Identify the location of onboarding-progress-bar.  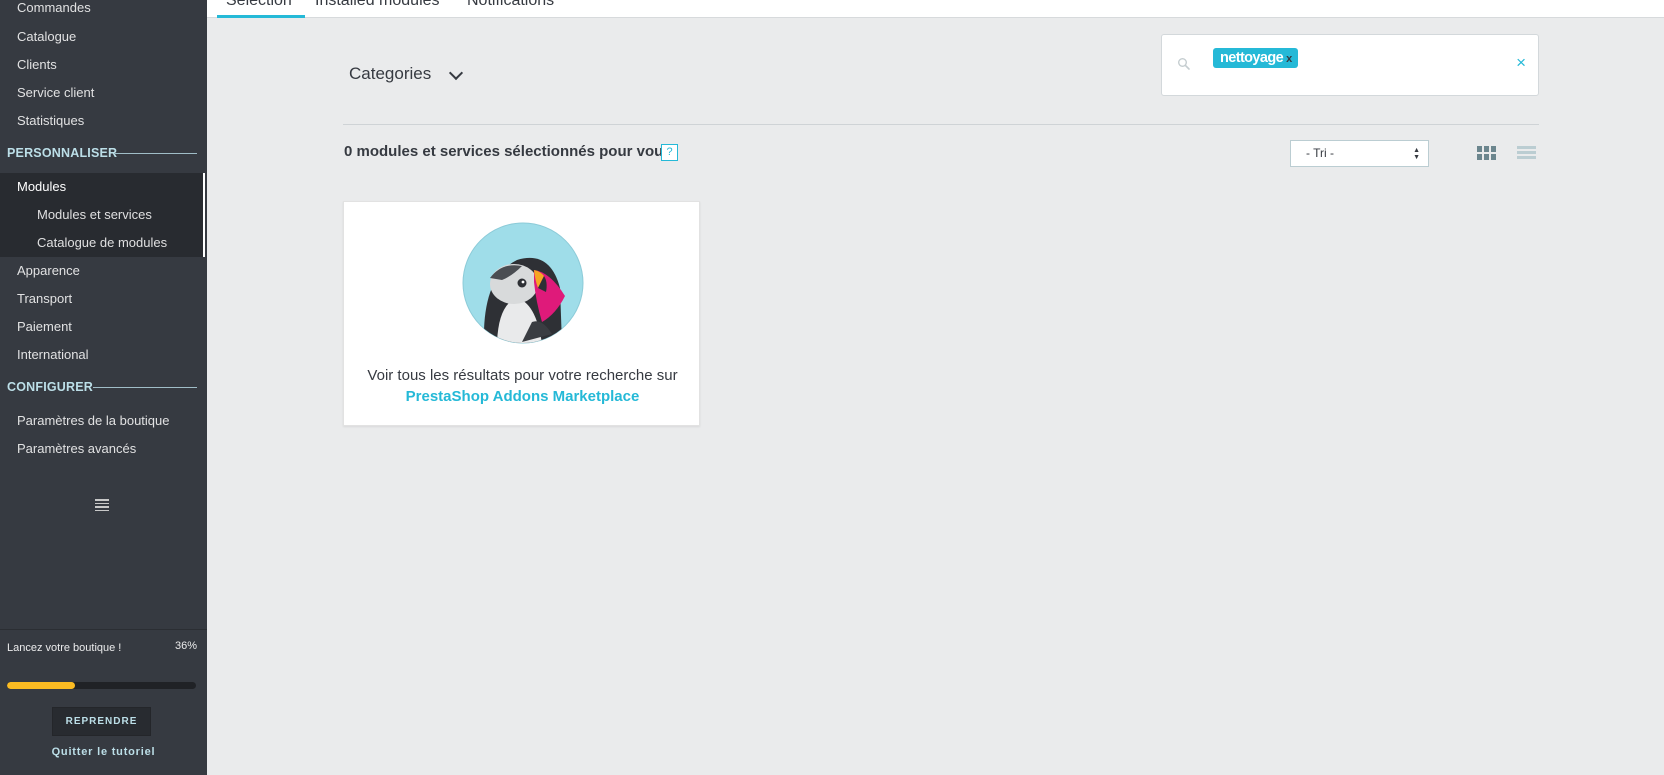
(101, 685).